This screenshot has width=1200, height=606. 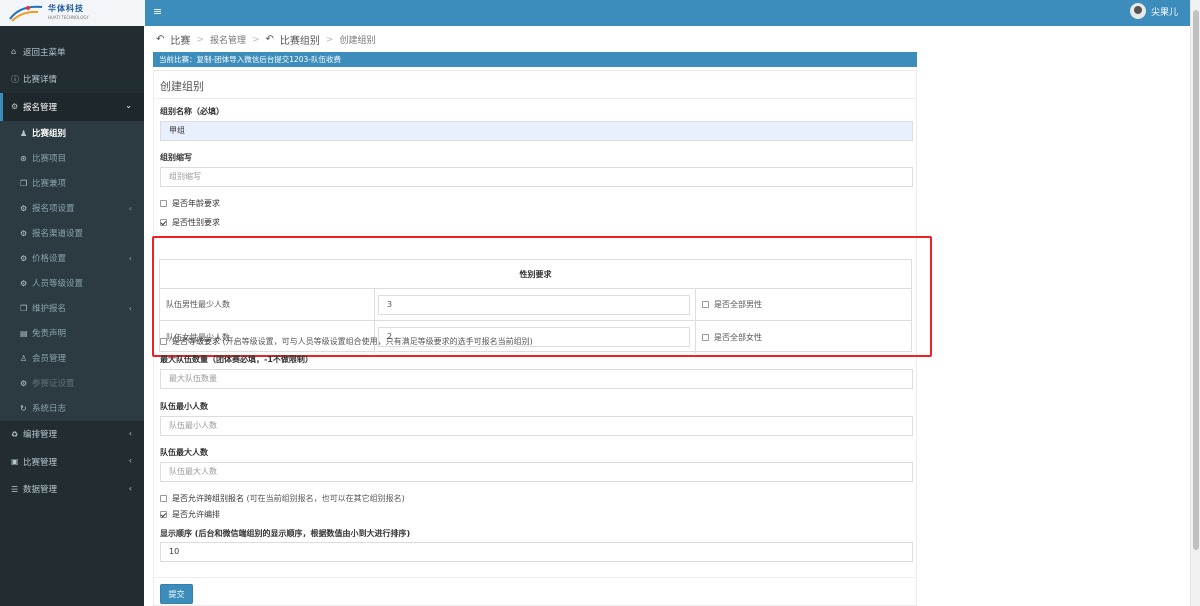 What do you see at coordinates (58, 234) in the screenshot?
I see `sidebar-item-label: 报名渠道设置` at bounding box center [58, 234].